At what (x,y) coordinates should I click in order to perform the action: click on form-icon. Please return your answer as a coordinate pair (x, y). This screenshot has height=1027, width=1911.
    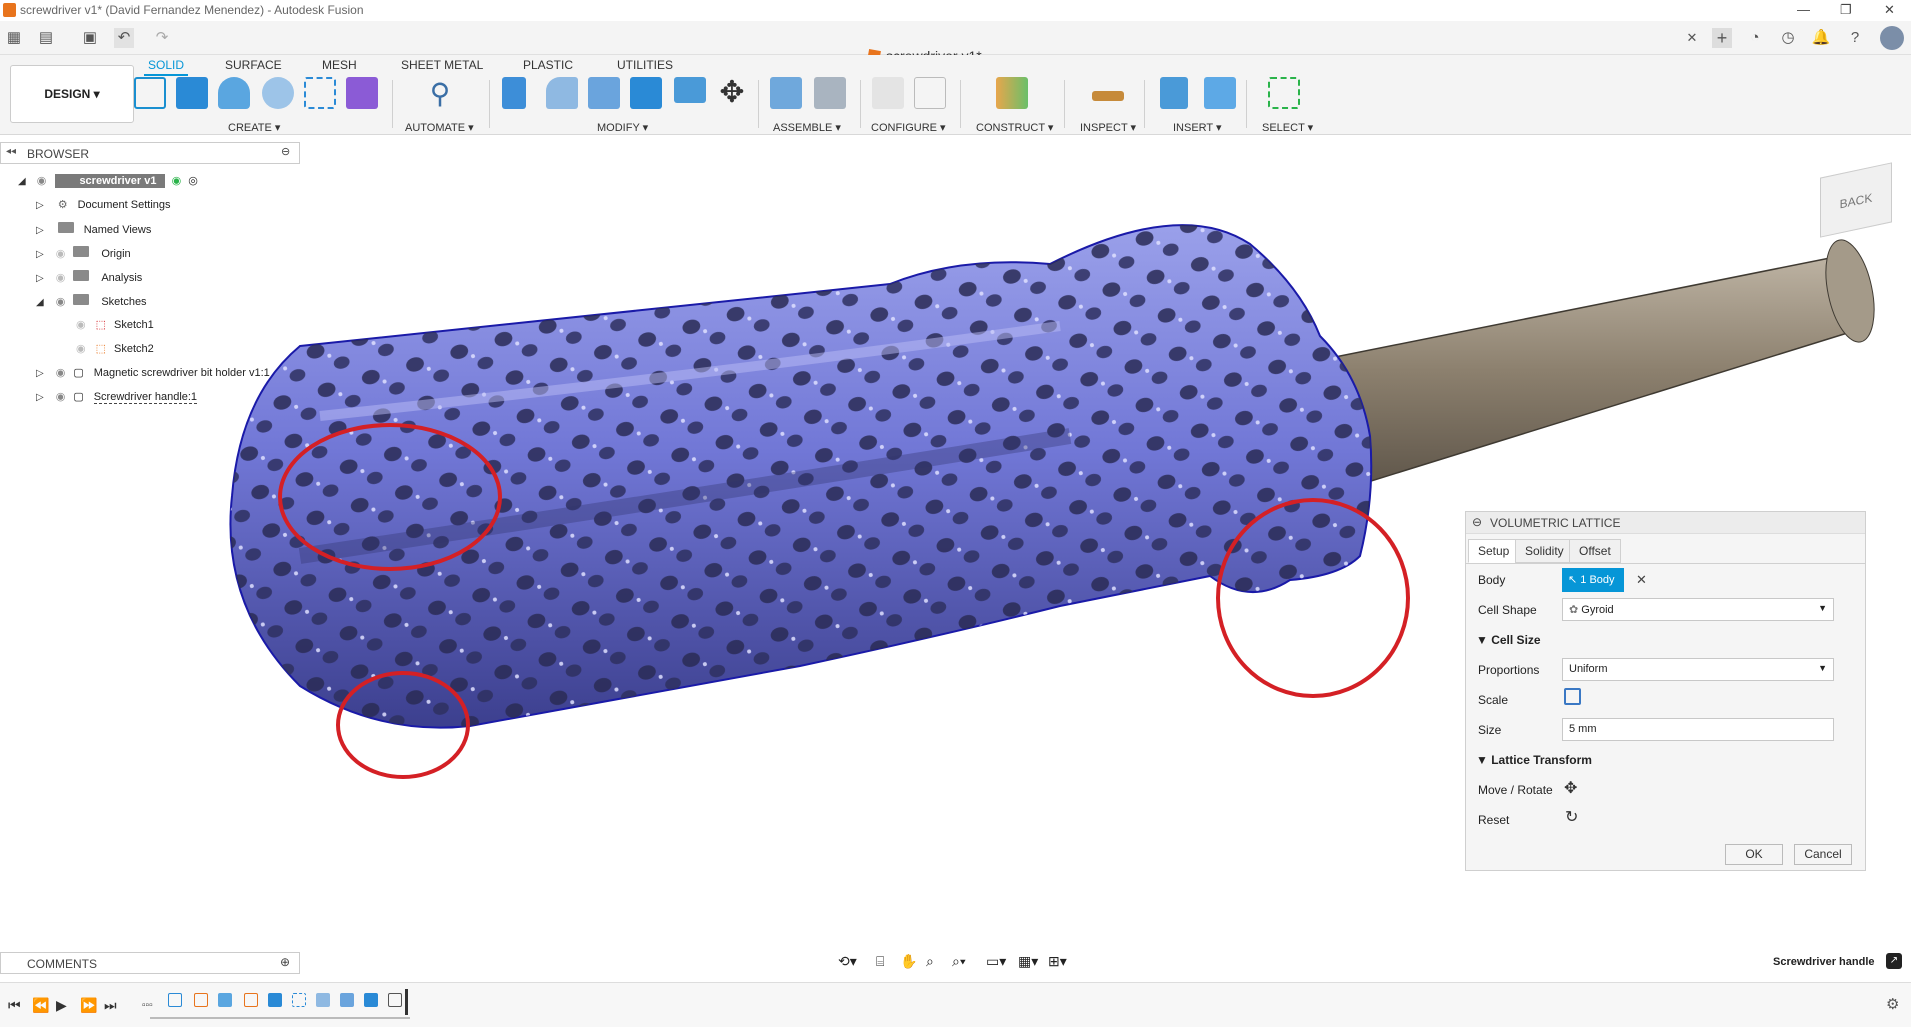
    Looking at the image, I should click on (362, 93).